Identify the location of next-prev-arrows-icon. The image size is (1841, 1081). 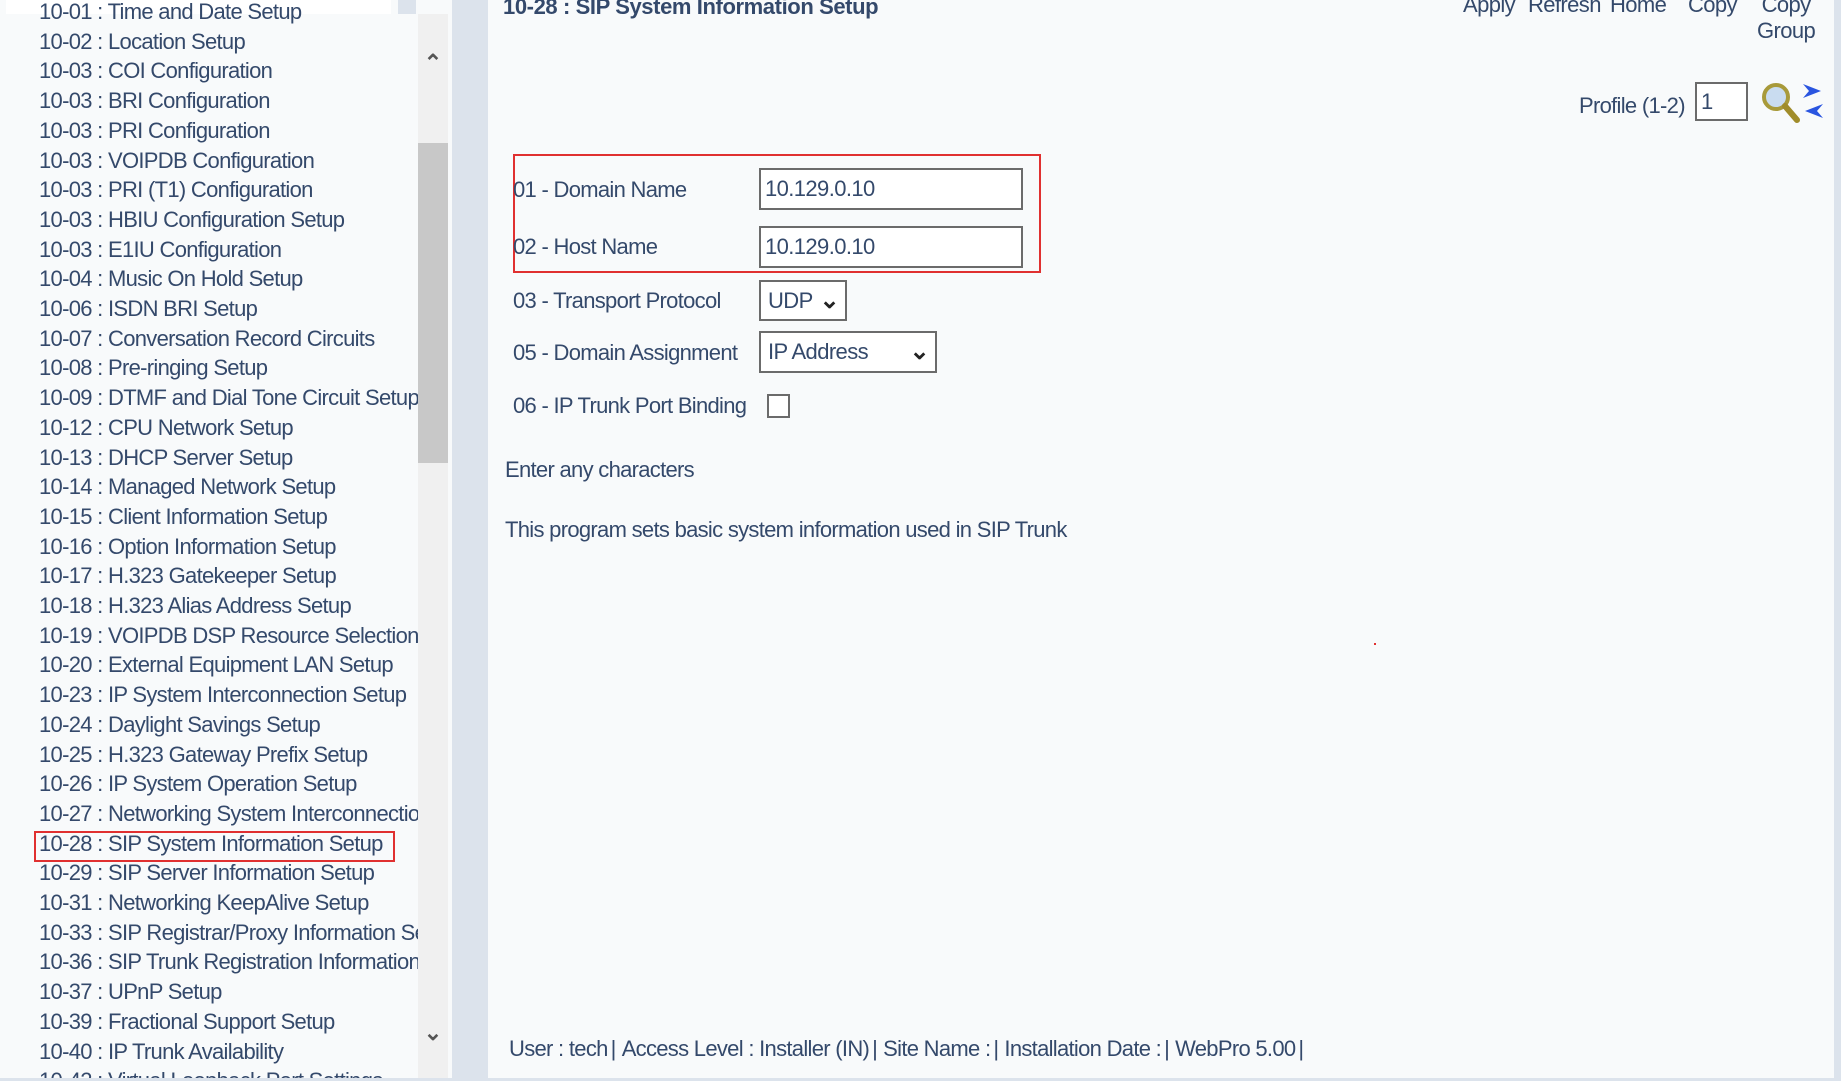
(1813, 101).